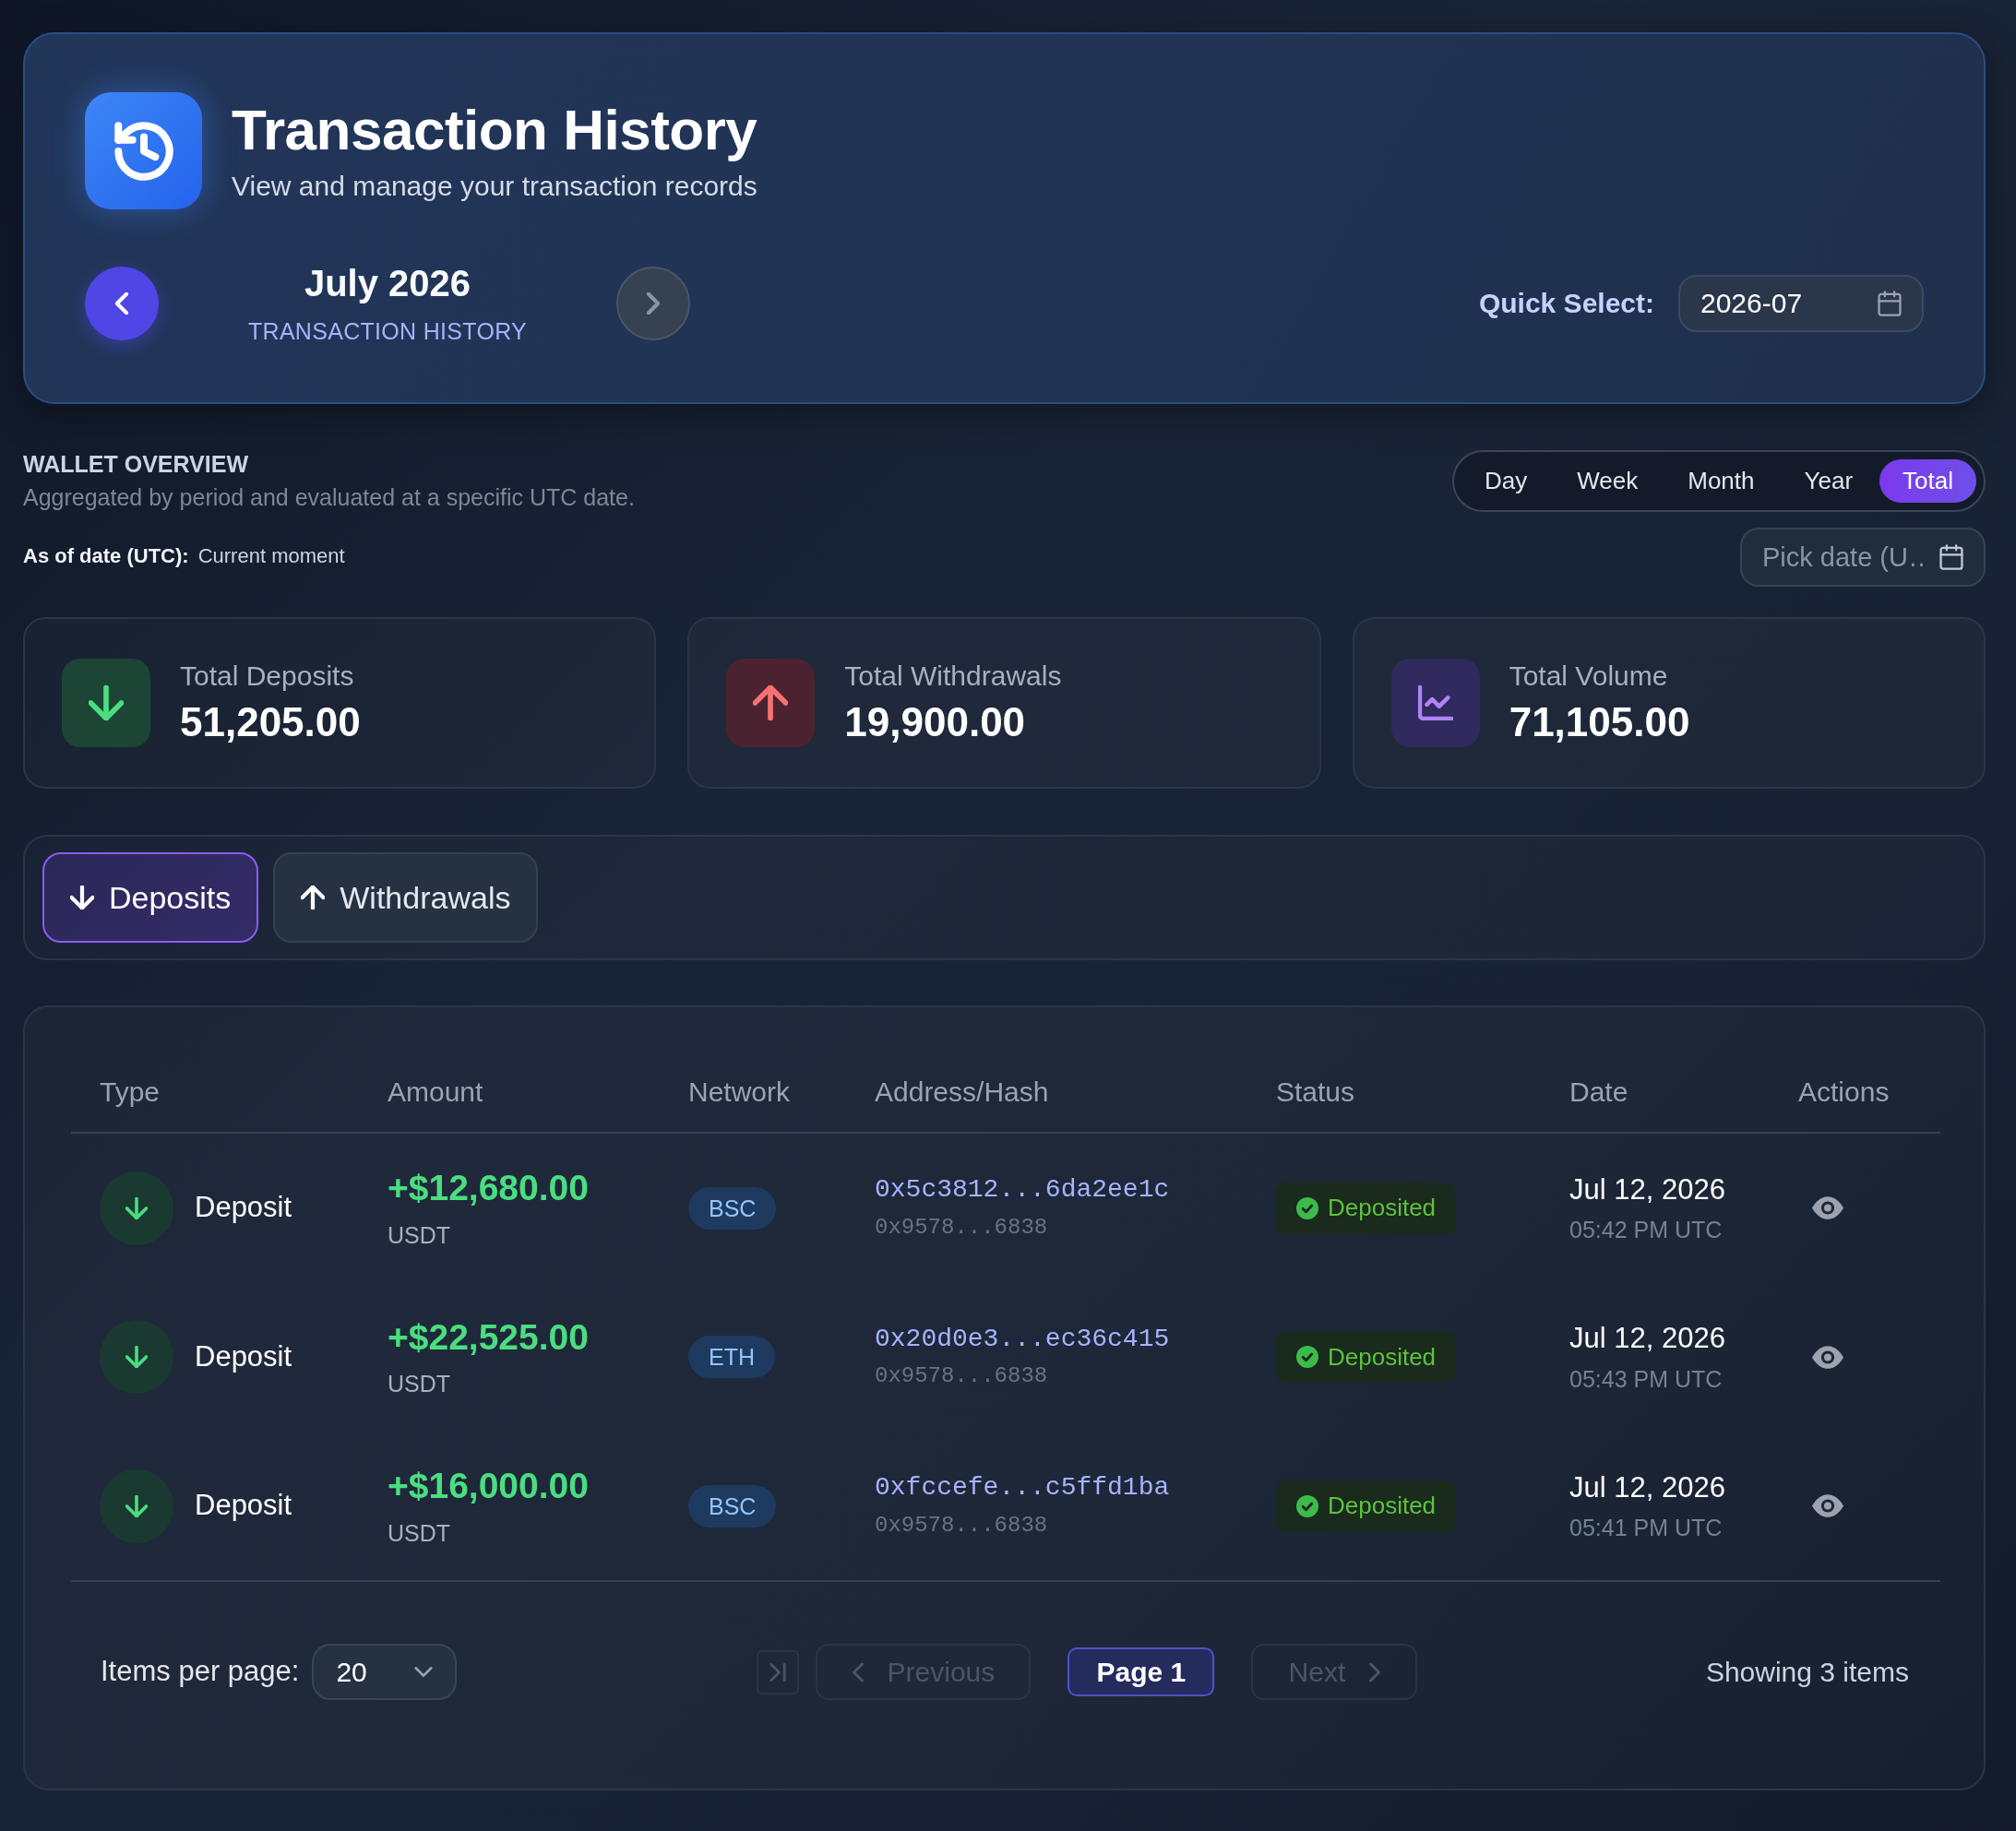  What do you see at coordinates (1023, 1488) in the screenshot?
I see `hash-link: 0xfccefe...c5ffd1ba` at bounding box center [1023, 1488].